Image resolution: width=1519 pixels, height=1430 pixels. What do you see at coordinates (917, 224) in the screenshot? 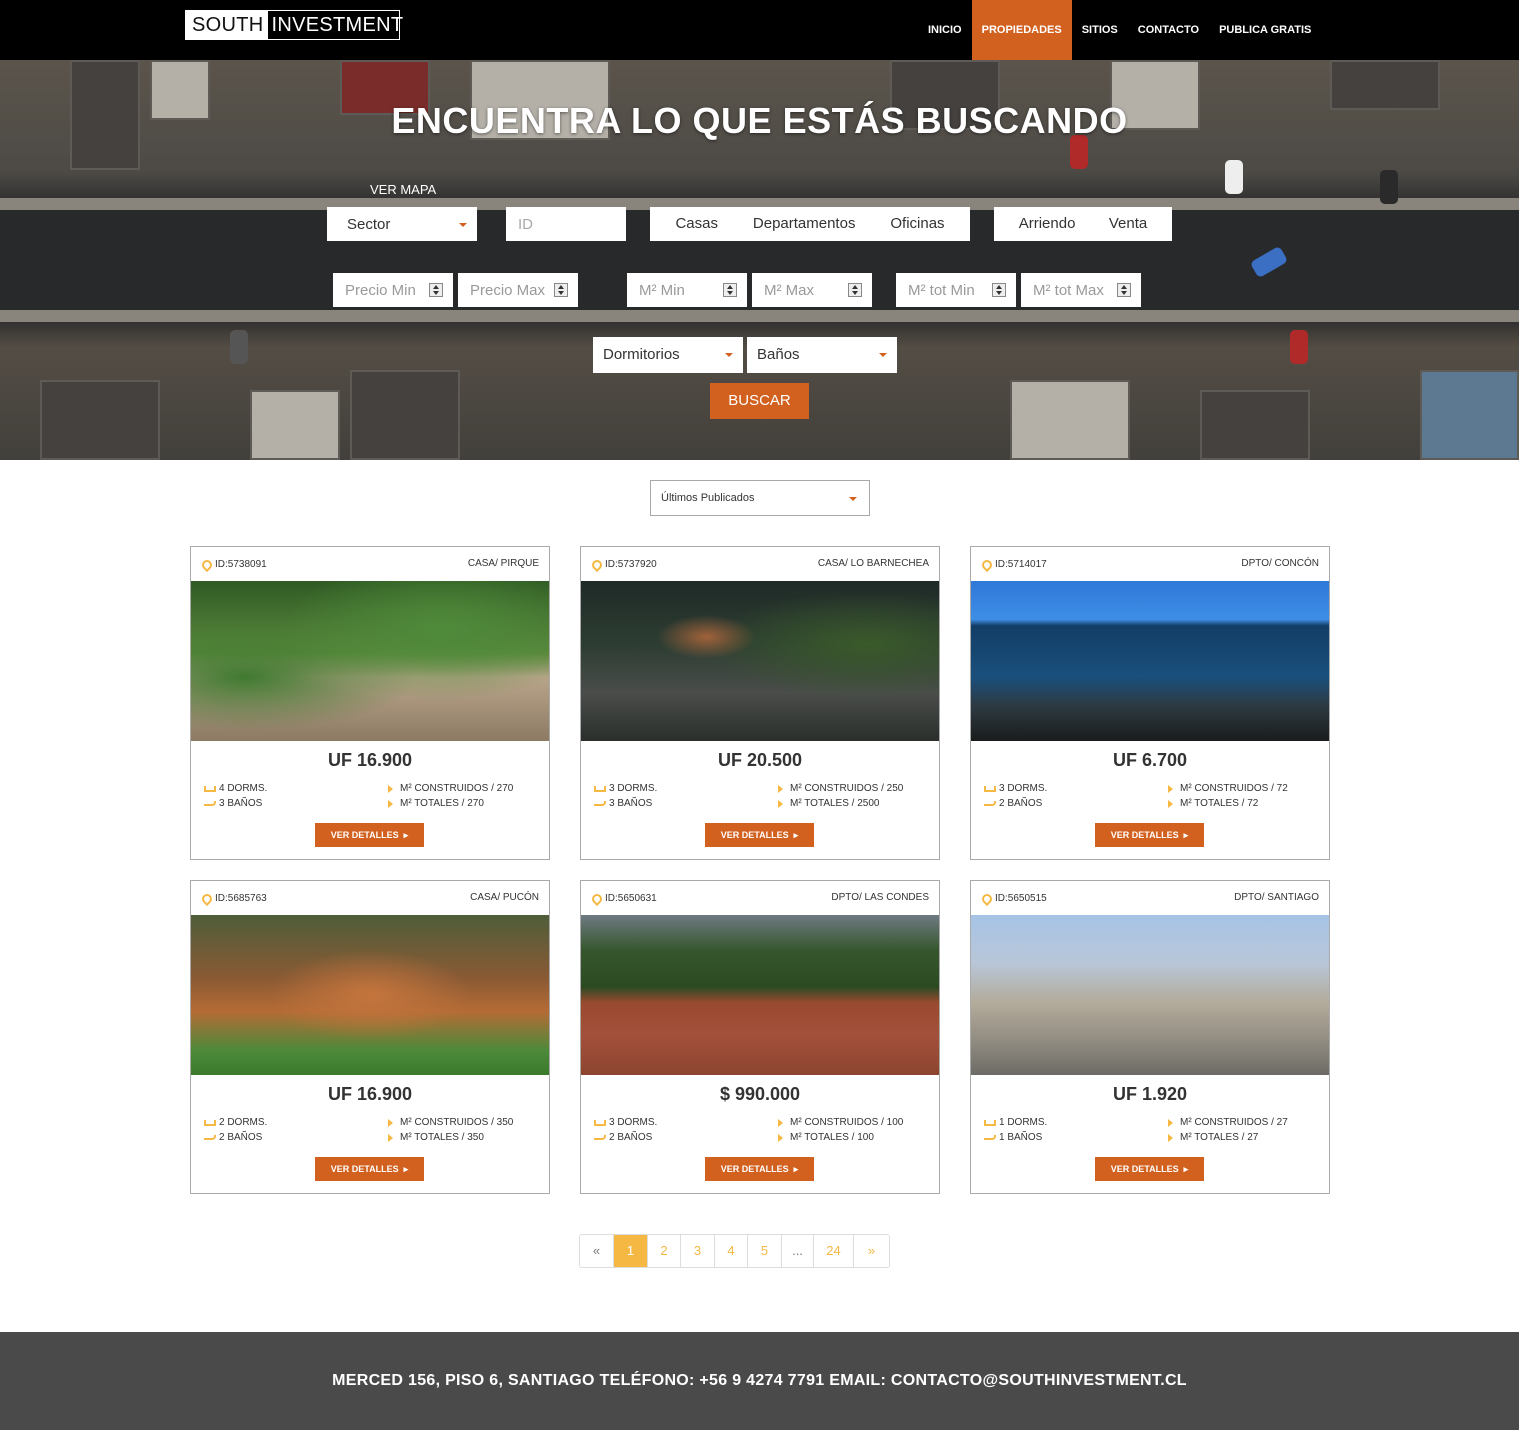
I see `type-option-oficinas: Oficinas` at bounding box center [917, 224].